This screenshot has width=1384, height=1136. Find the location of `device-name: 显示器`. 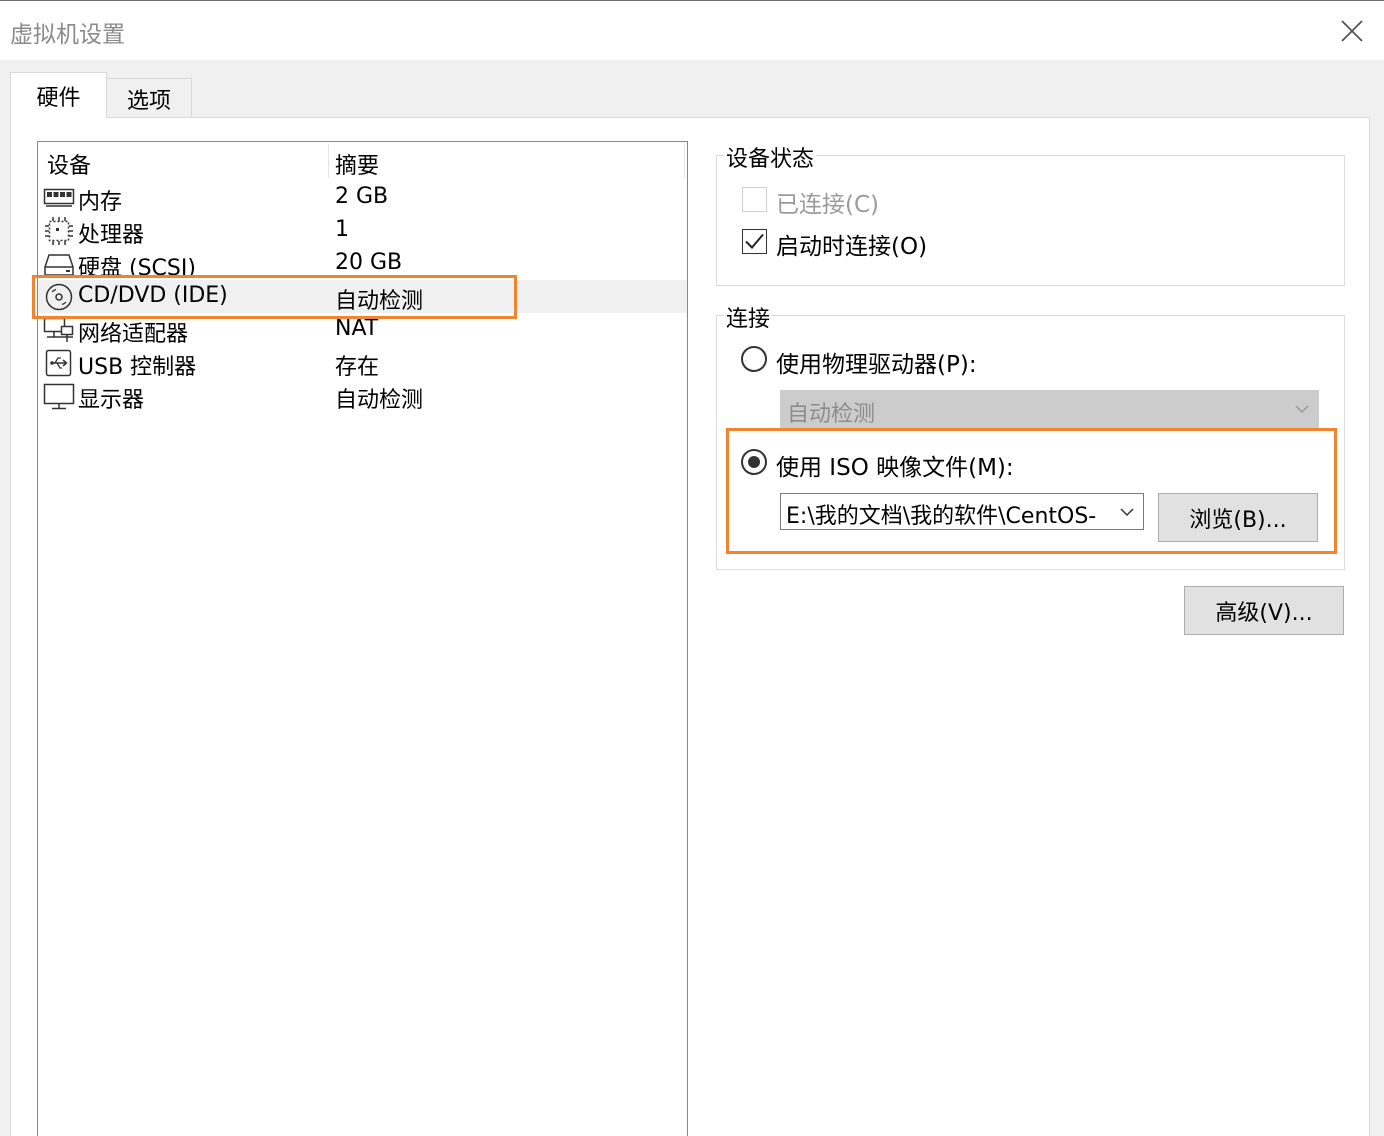

device-name: 显示器 is located at coordinates (111, 400).